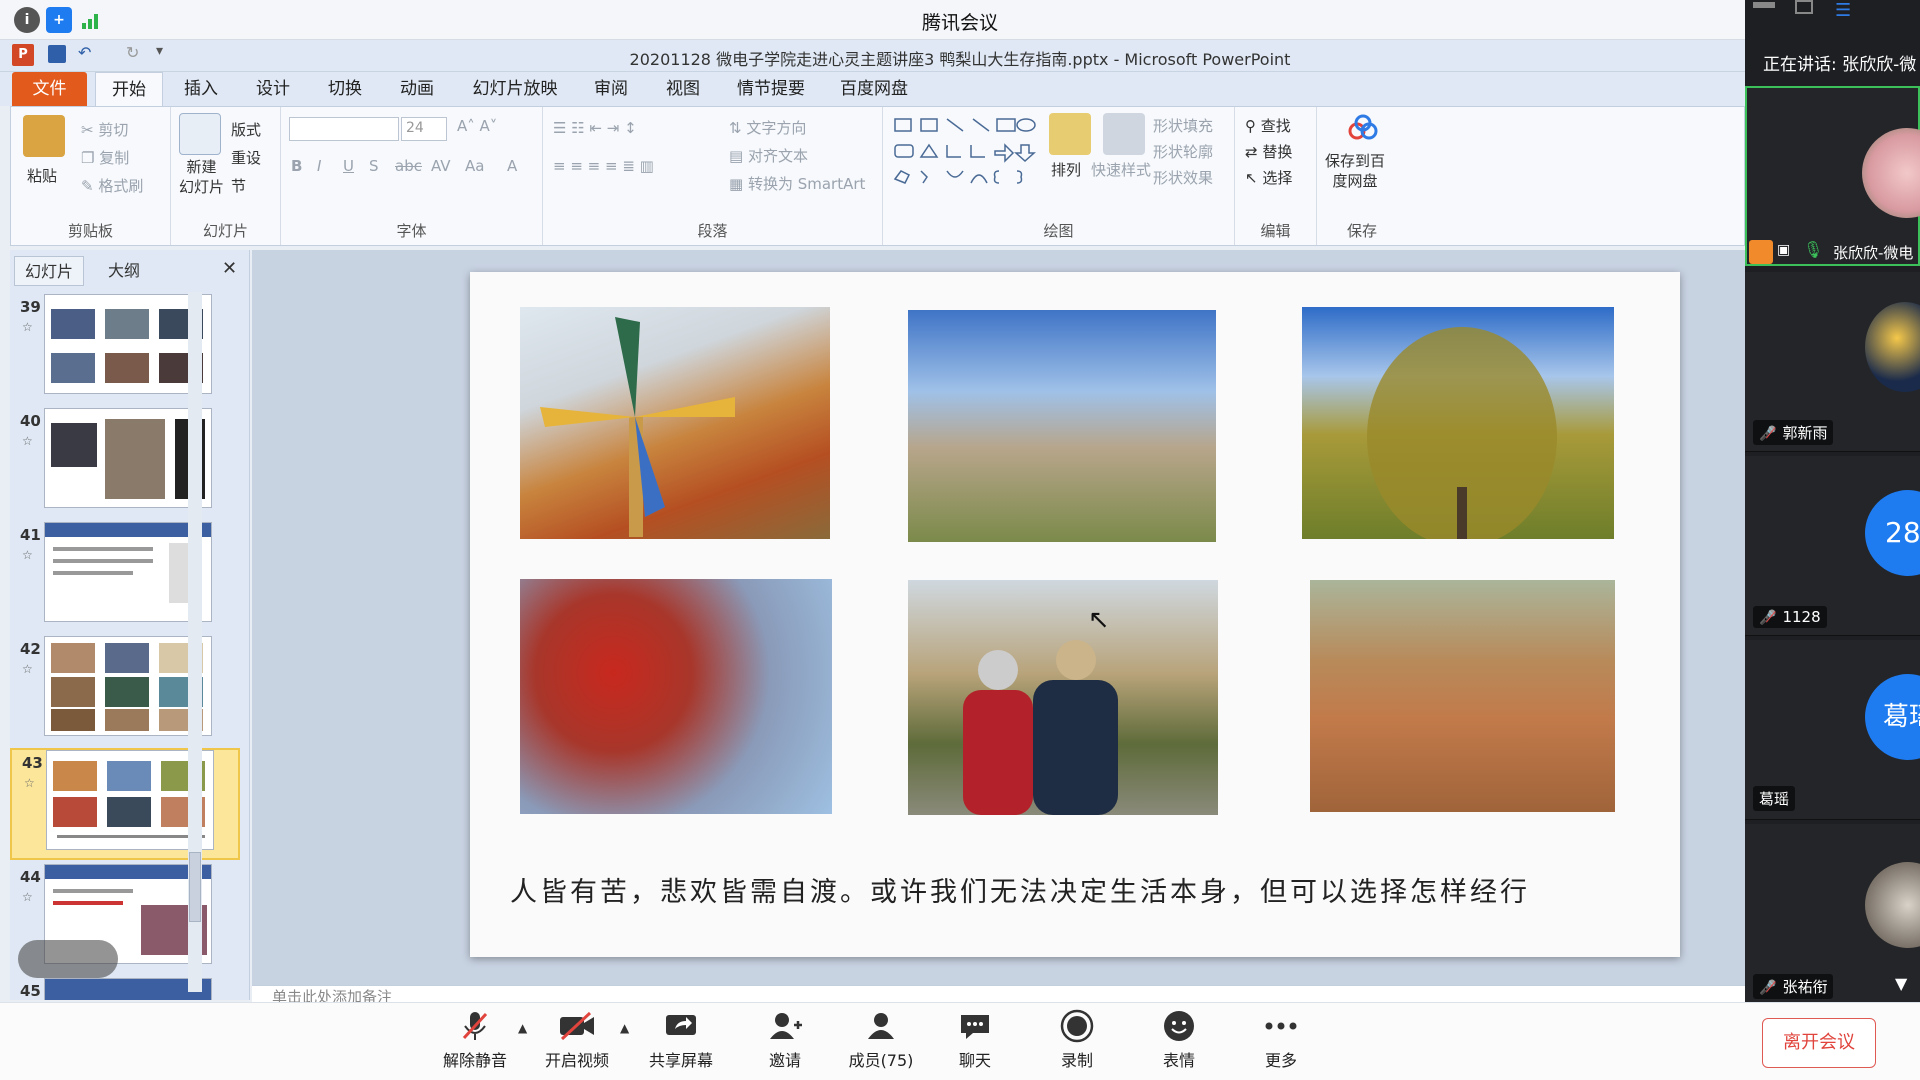  What do you see at coordinates (1066, 169) in the screenshot?
I see `arrange-button: 排列` at bounding box center [1066, 169].